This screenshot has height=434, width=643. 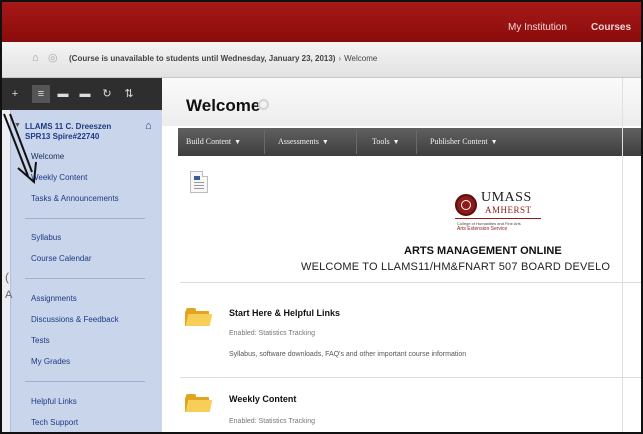 I want to click on document-icon, so click(x=199, y=182).